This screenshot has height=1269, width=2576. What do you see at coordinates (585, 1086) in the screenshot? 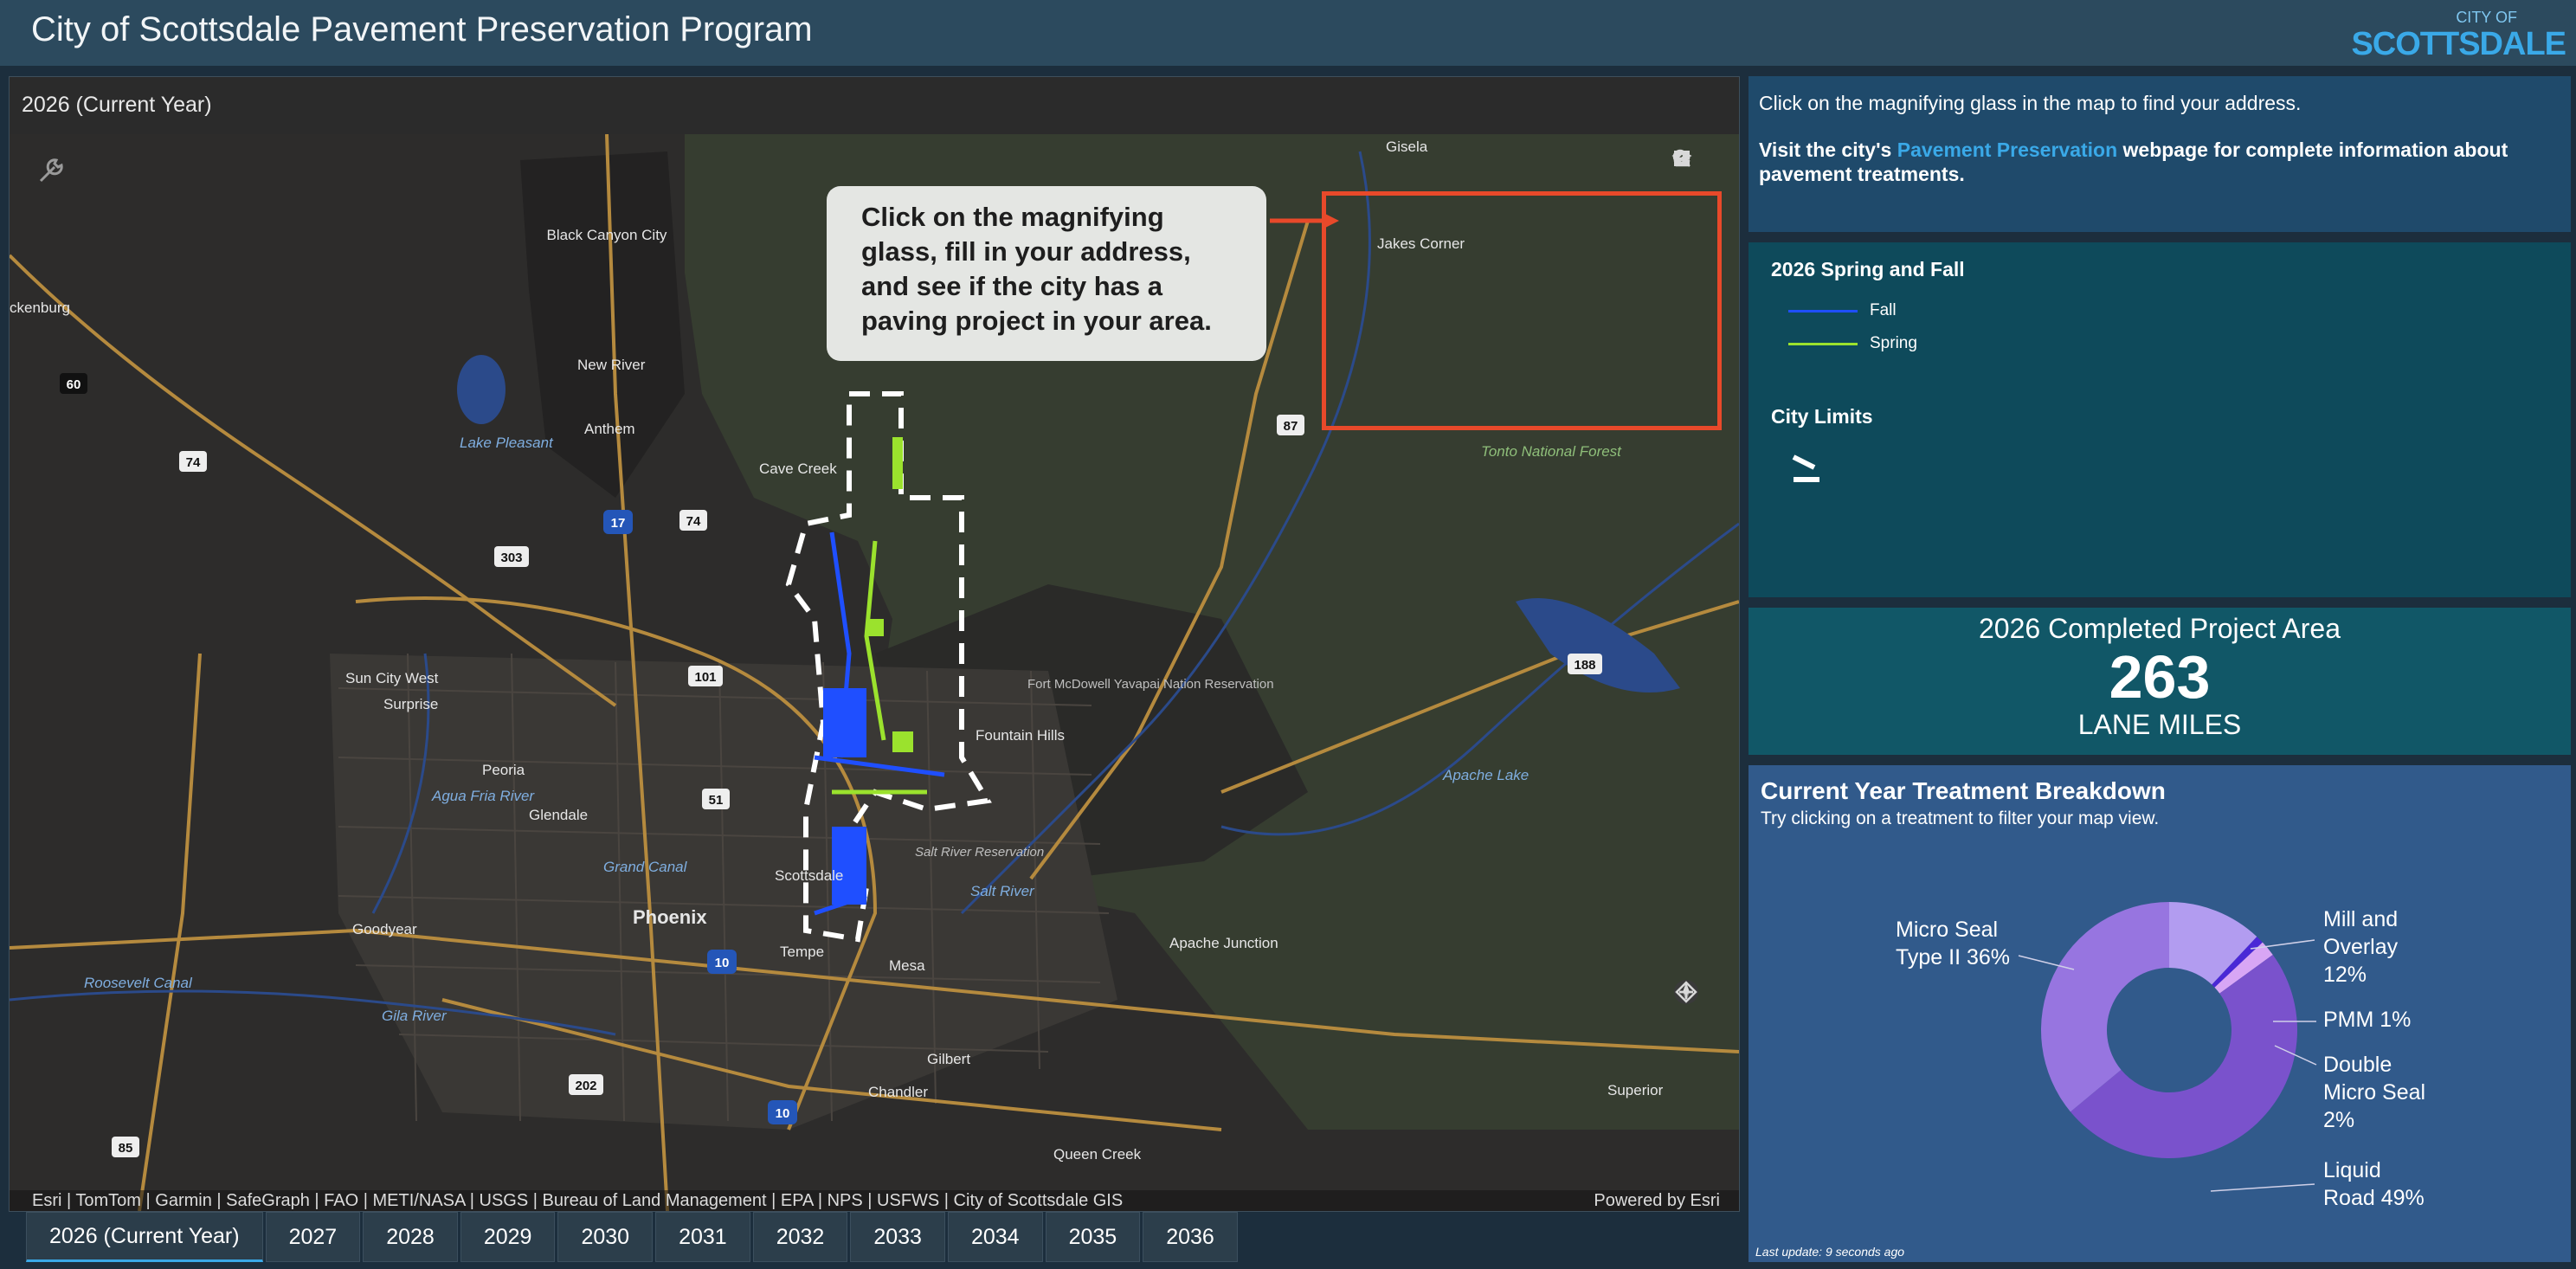
I see `shield-202: 202` at bounding box center [585, 1086].